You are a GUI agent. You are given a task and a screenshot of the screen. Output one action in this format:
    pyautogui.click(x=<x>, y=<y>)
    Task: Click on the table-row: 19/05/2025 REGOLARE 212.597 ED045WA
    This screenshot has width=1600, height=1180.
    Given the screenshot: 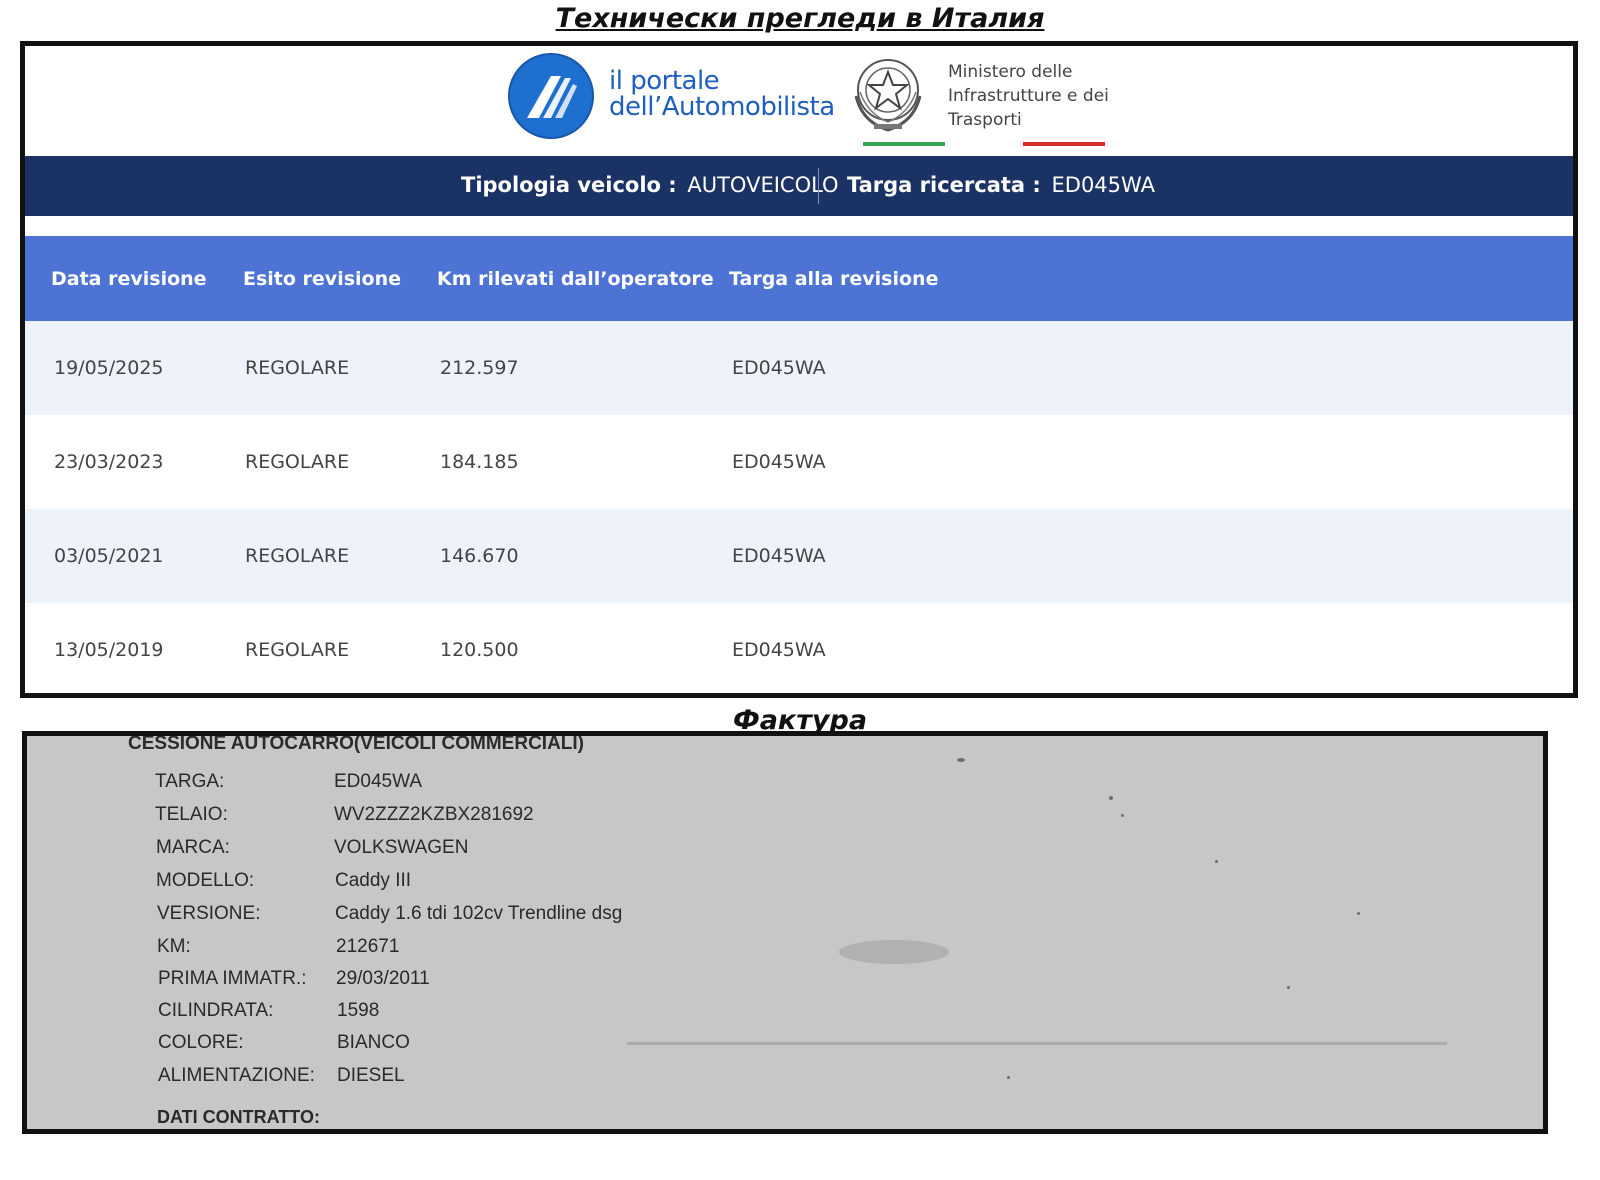 What is the action you would take?
    pyautogui.click(x=799, y=368)
    